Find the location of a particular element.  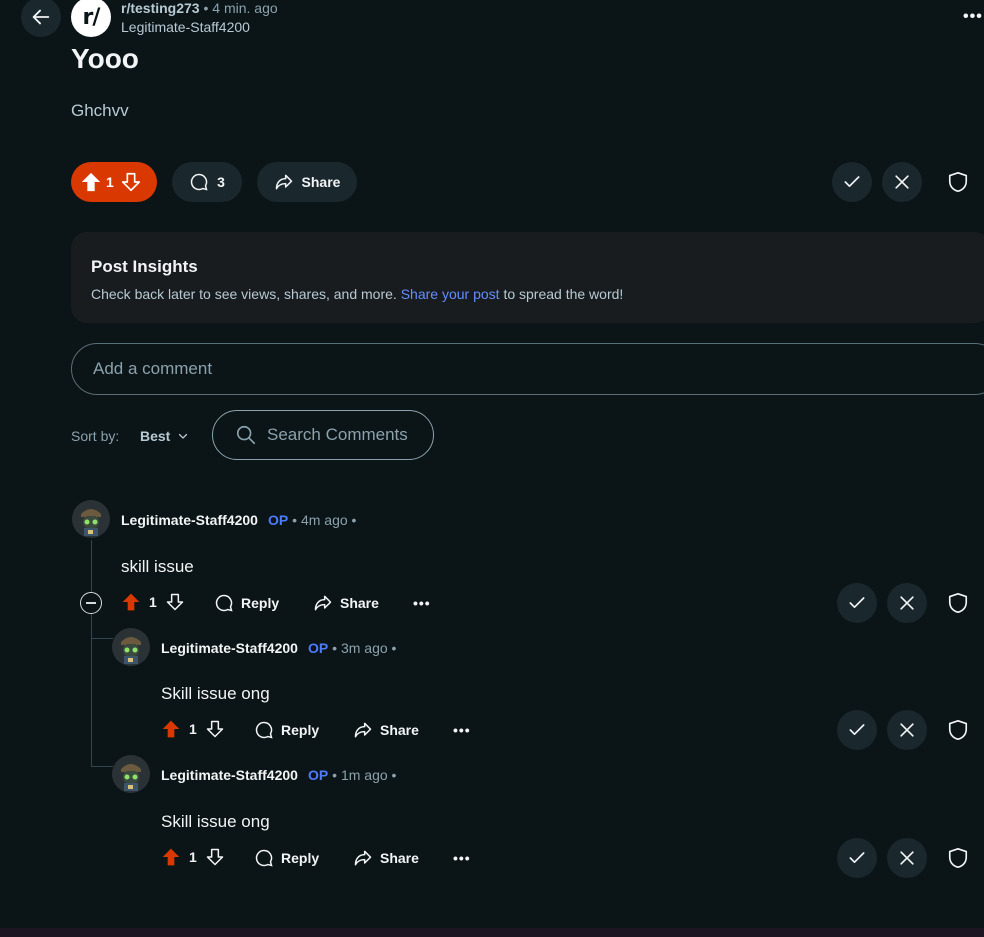

comment-count: 3 is located at coordinates (221, 182).